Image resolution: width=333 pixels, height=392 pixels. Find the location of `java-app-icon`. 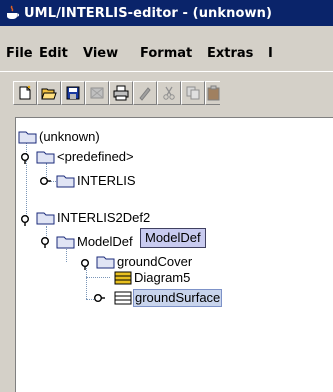

java-app-icon is located at coordinates (12, 13).